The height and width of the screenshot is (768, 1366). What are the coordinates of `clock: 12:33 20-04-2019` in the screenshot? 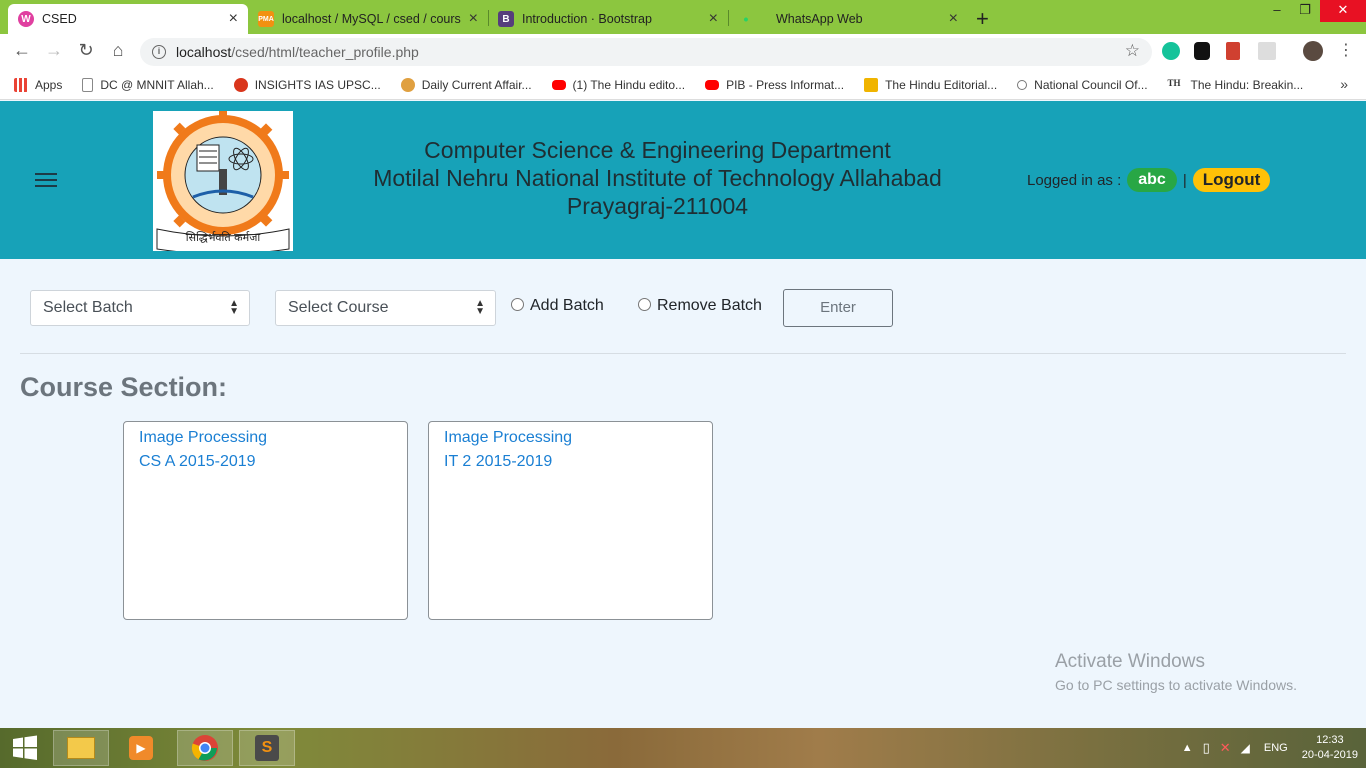 It's located at (1330, 748).